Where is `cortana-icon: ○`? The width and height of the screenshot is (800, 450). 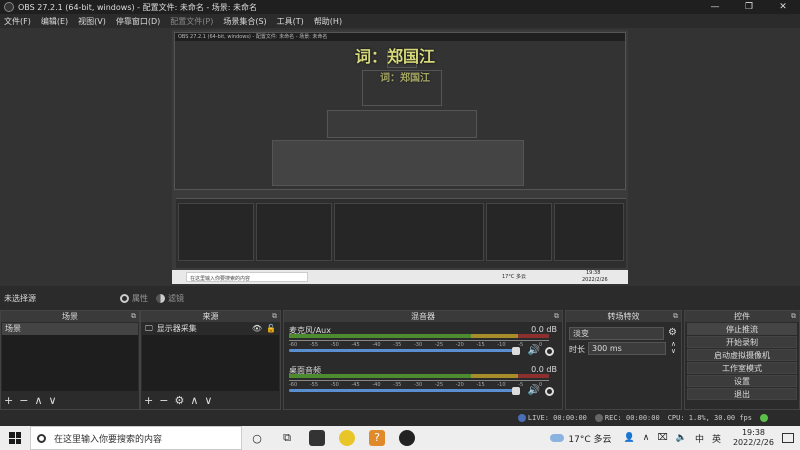
cortana-icon: ○ is located at coordinates (257, 438).